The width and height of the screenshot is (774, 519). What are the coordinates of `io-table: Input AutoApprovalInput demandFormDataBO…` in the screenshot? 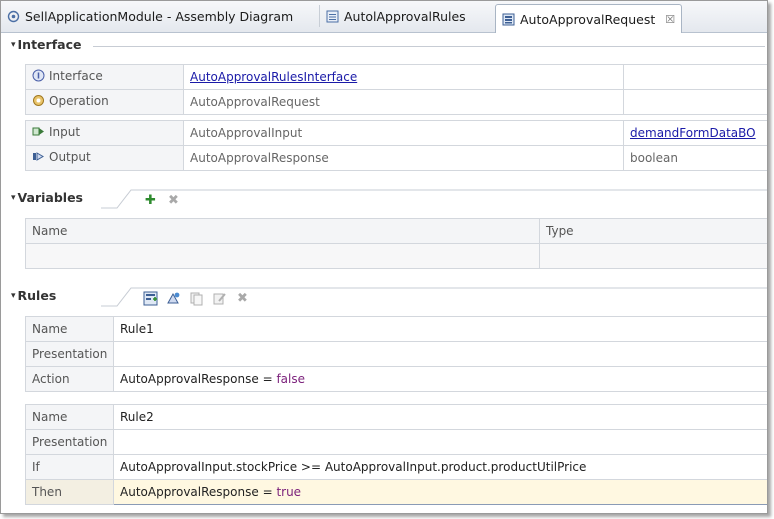 It's located at (396, 145).